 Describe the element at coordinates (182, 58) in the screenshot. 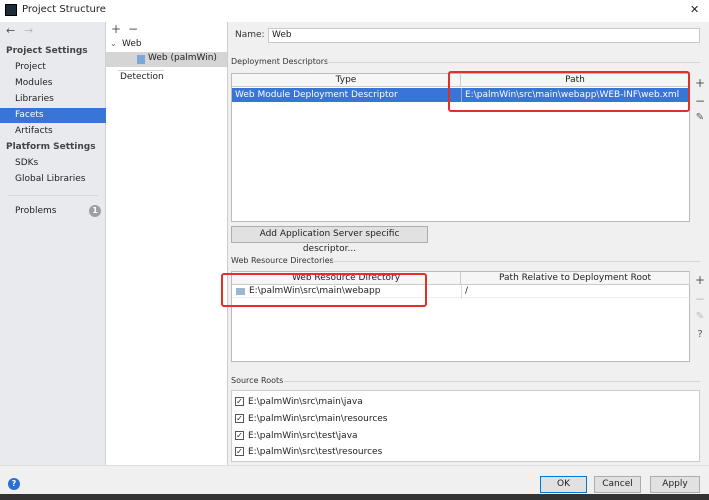

I see `tree-node-label: Web (palmWin)` at that location.